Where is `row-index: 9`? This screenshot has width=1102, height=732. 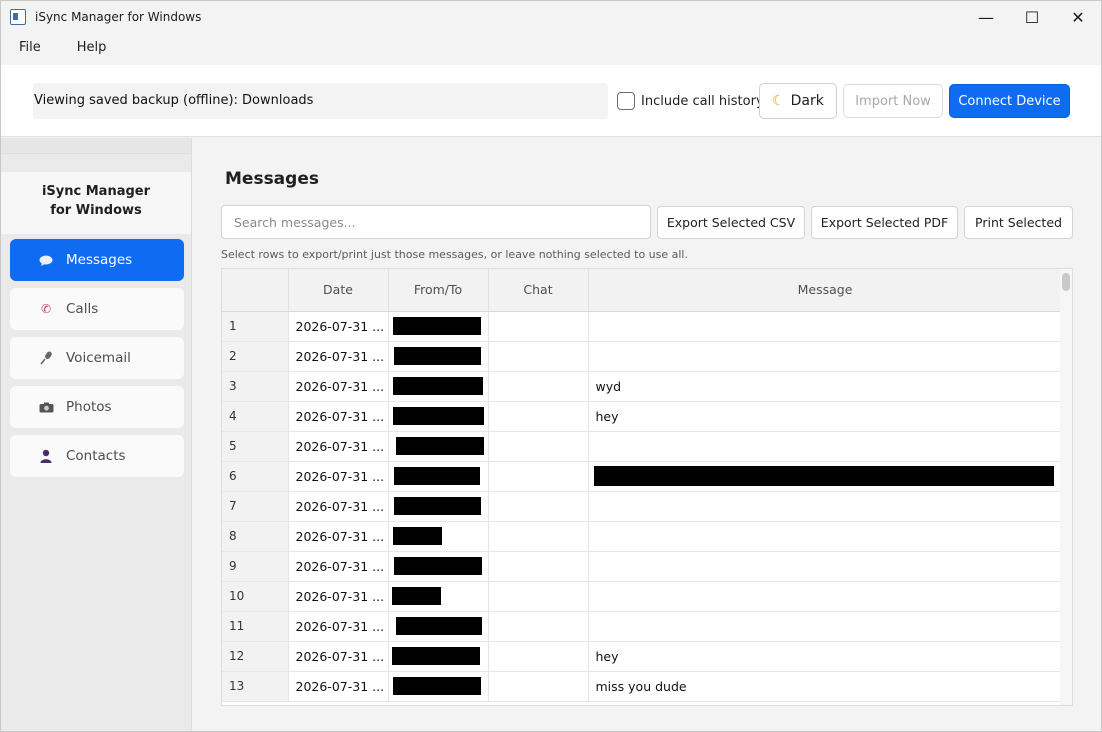 row-index: 9 is located at coordinates (255, 566).